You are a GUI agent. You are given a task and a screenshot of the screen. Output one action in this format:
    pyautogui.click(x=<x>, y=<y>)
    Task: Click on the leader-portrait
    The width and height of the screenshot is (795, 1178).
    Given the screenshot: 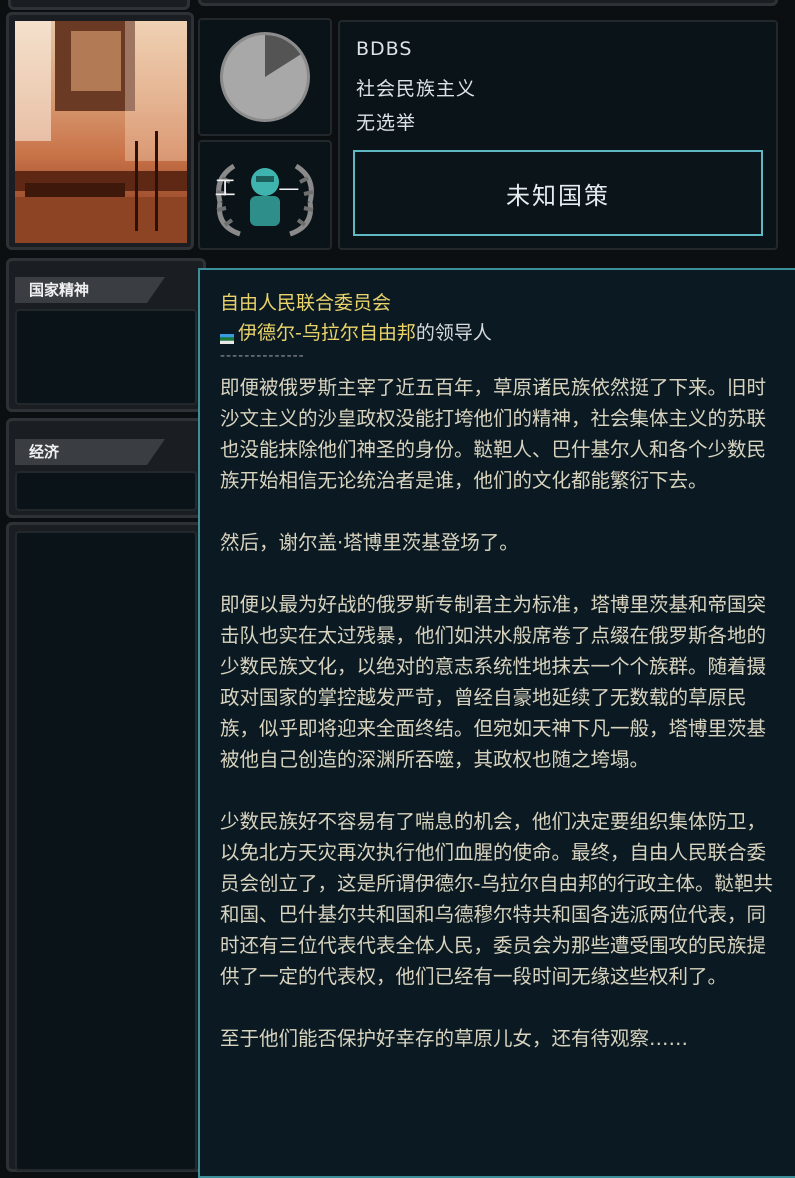 What is the action you would take?
    pyautogui.click(x=101, y=132)
    